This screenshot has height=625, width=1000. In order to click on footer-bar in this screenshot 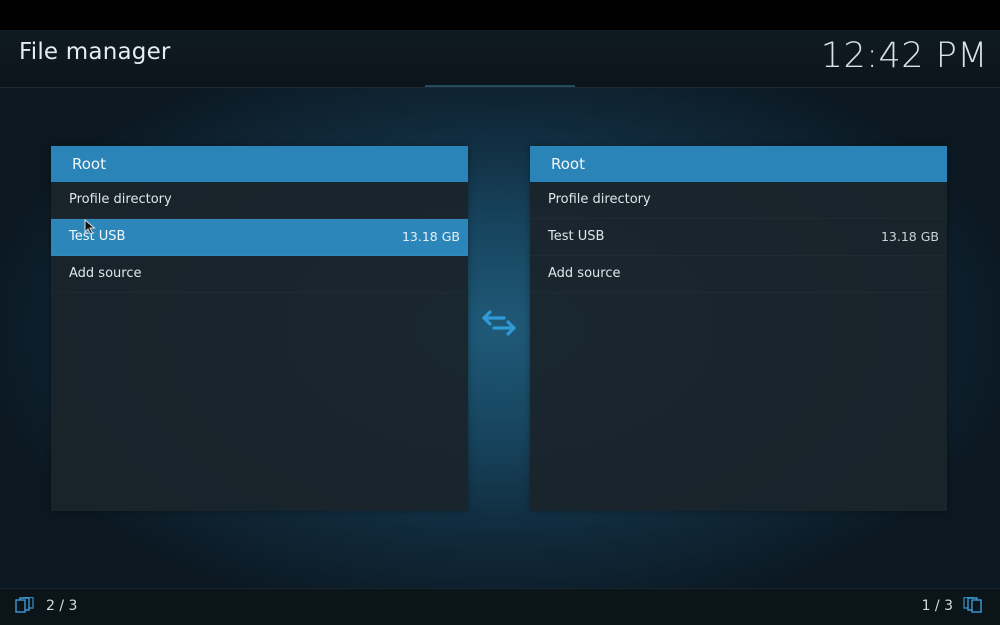, I will do `click(500, 606)`.